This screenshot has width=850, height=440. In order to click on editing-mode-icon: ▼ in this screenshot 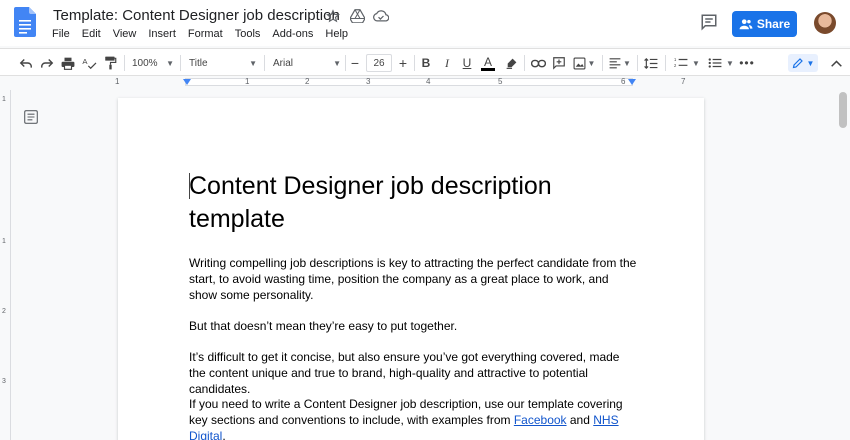, I will do `click(803, 63)`.